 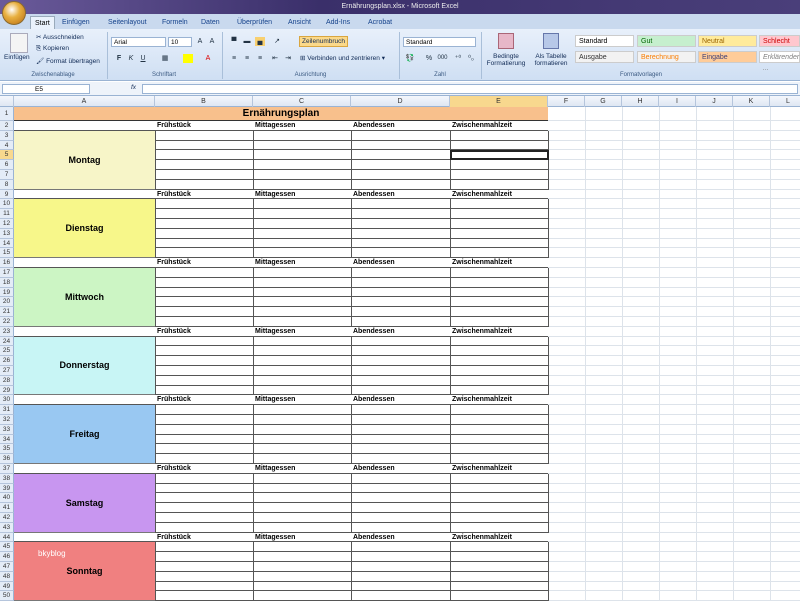 What do you see at coordinates (7, 567) in the screenshot?
I see `row-header-47: 47` at bounding box center [7, 567].